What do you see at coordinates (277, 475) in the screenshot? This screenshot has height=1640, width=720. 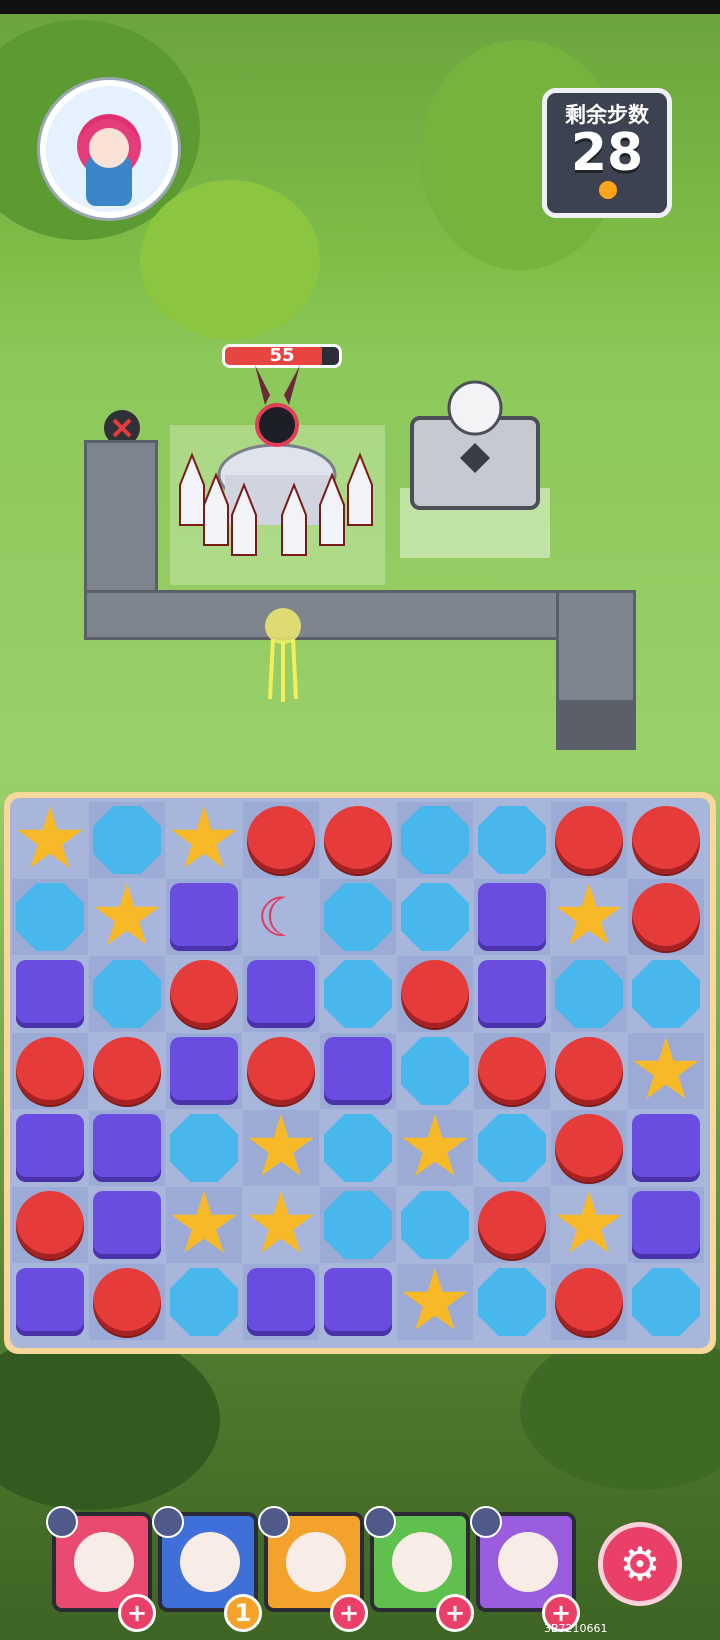 I see `rocket-tower-boss` at bounding box center [277, 475].